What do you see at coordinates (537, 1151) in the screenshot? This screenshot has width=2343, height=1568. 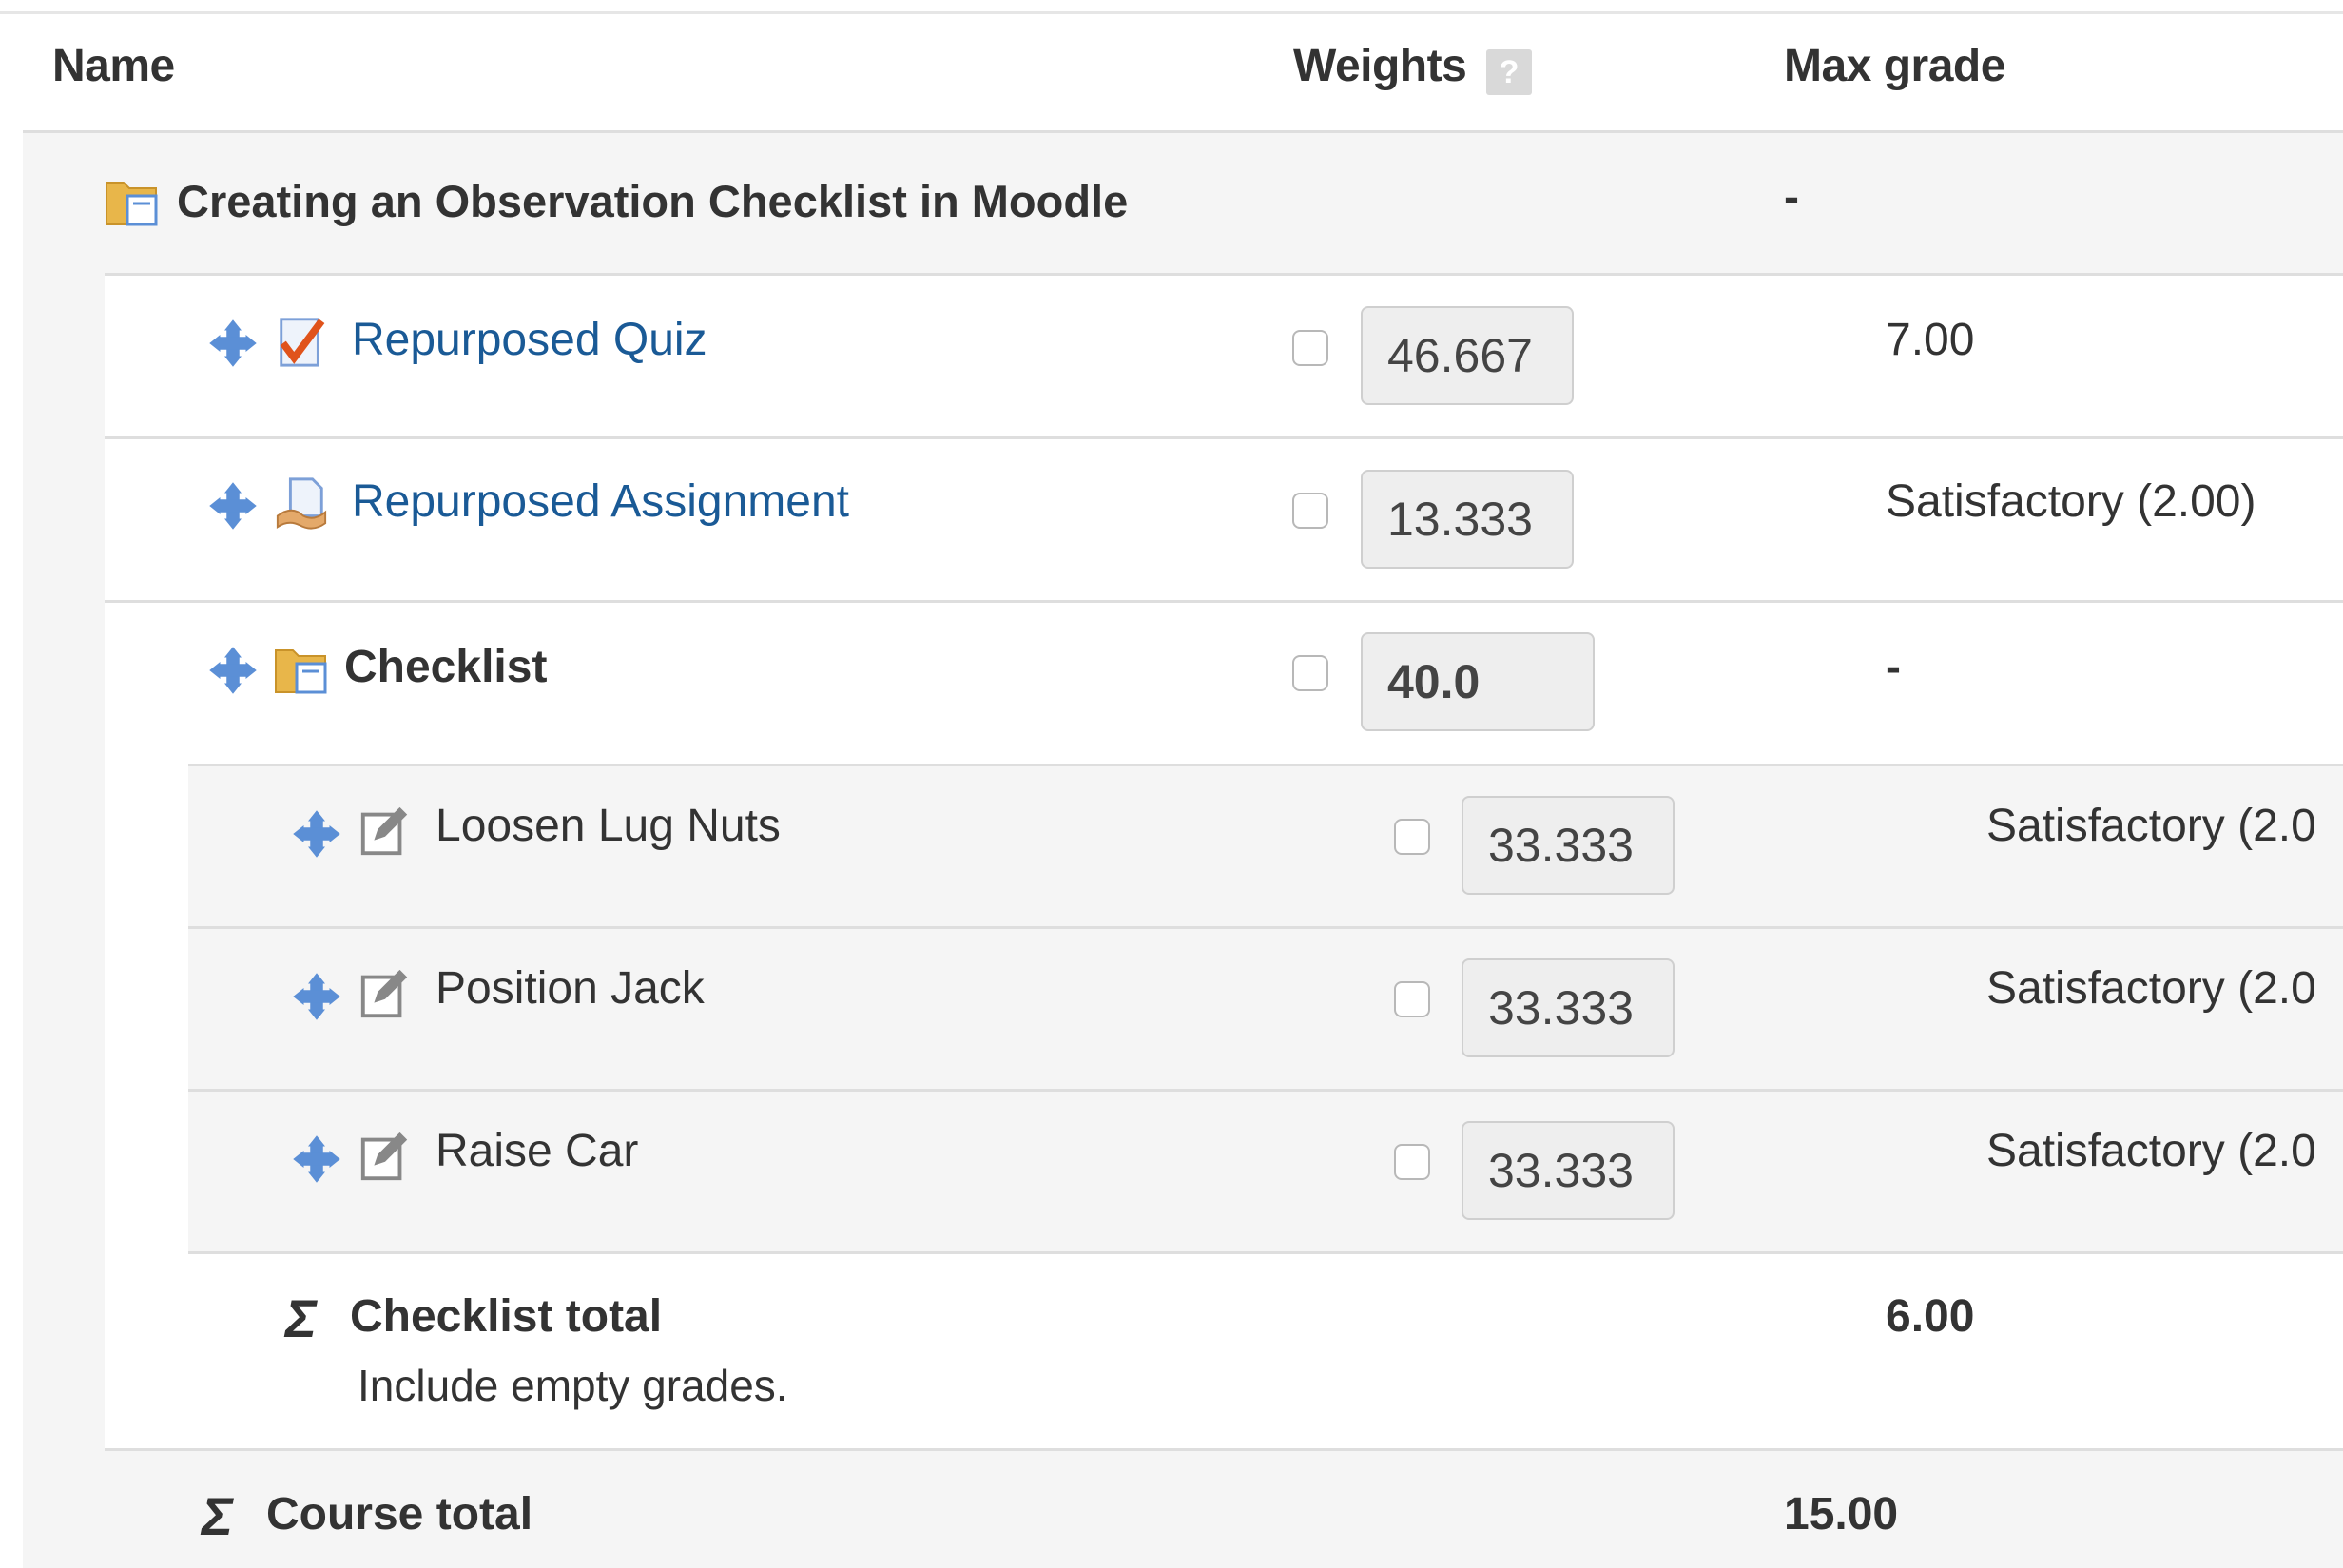 I see `grade-item-name: Raise Car` at bounding box center [537, 1151].